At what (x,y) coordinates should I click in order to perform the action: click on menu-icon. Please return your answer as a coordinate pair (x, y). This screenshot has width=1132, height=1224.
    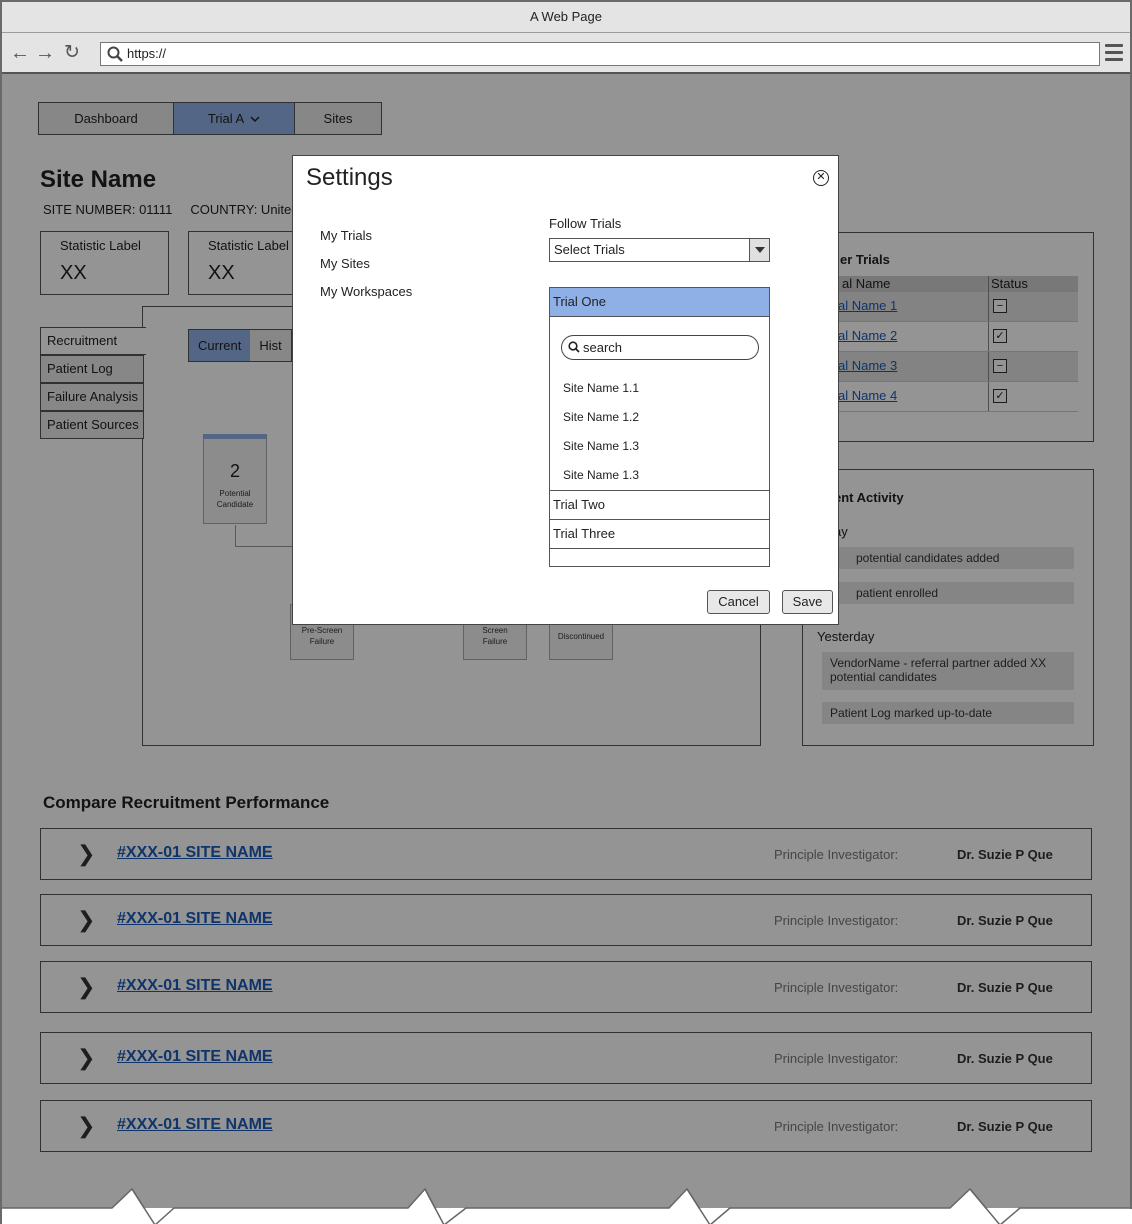
    Looking at the image, I should click on (1114, 53).